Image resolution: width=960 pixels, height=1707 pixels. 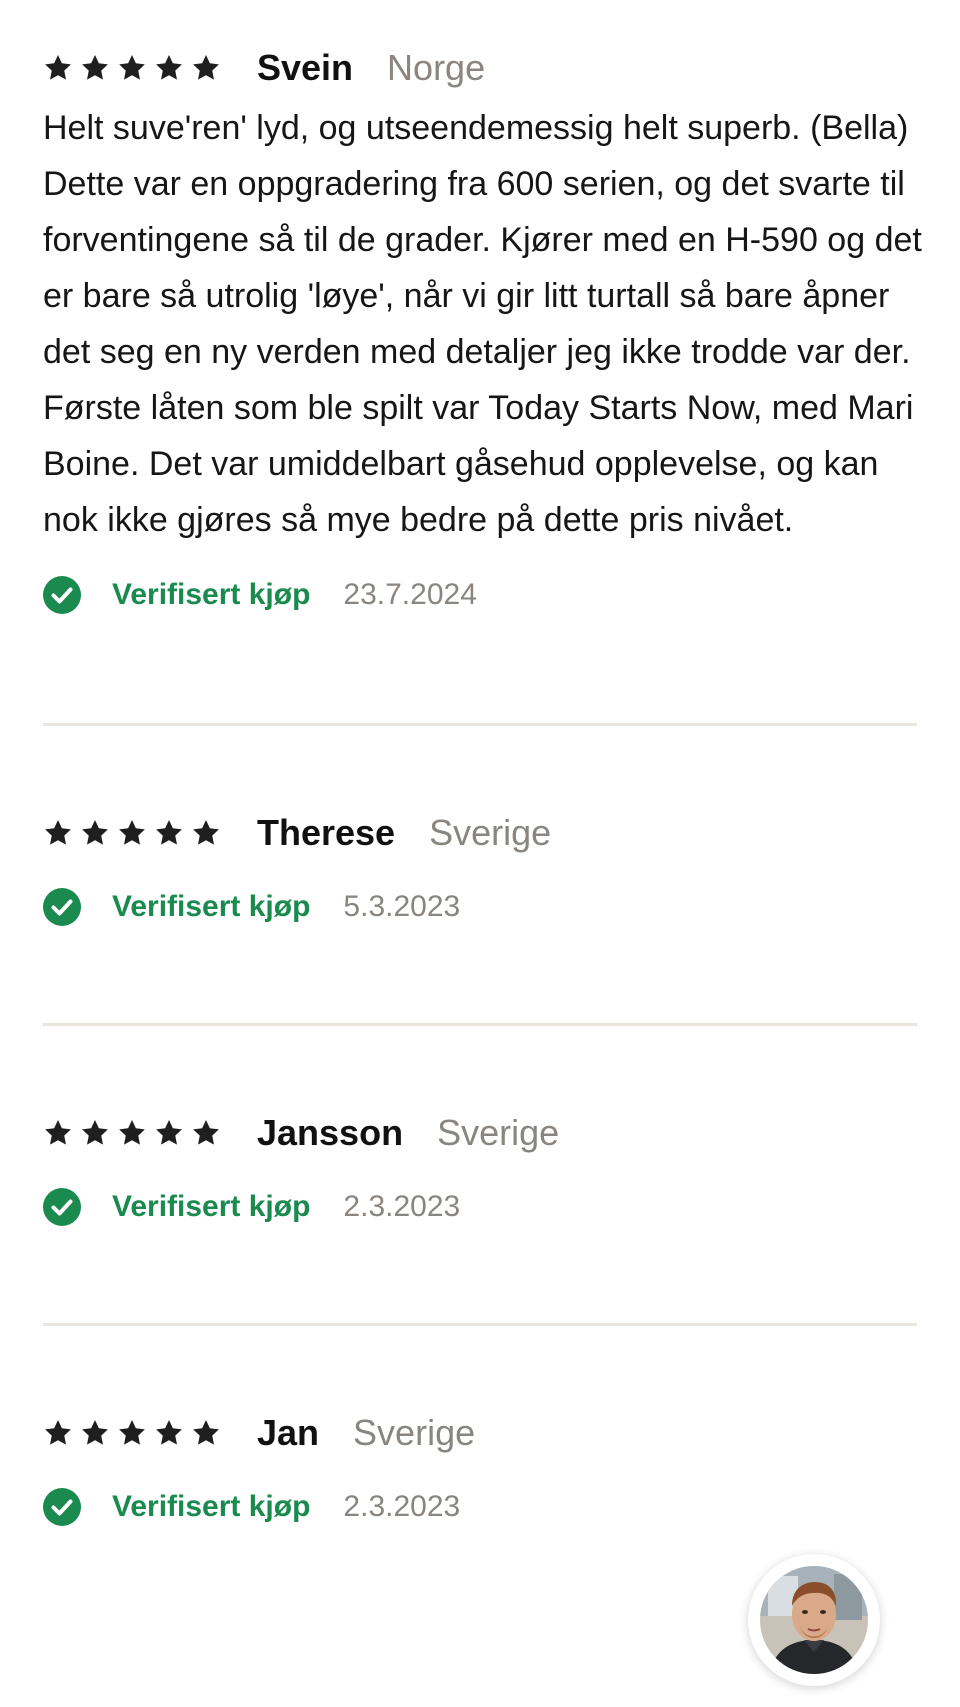 I want to click on review-author: Svein, so click(x=305, y=67).